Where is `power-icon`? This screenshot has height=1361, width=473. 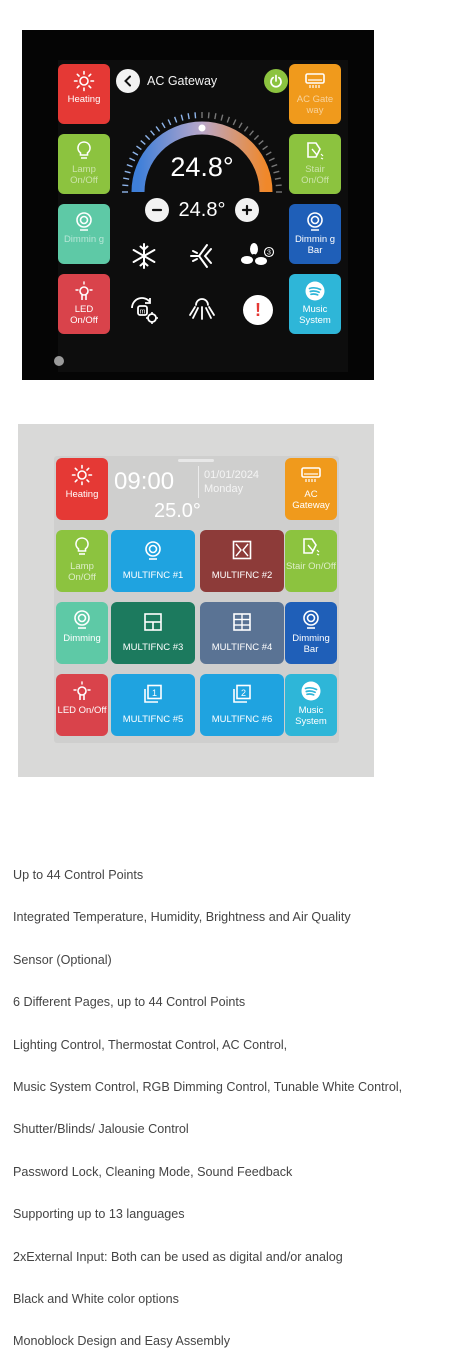
power-icon is located at coordinates (276, 81).